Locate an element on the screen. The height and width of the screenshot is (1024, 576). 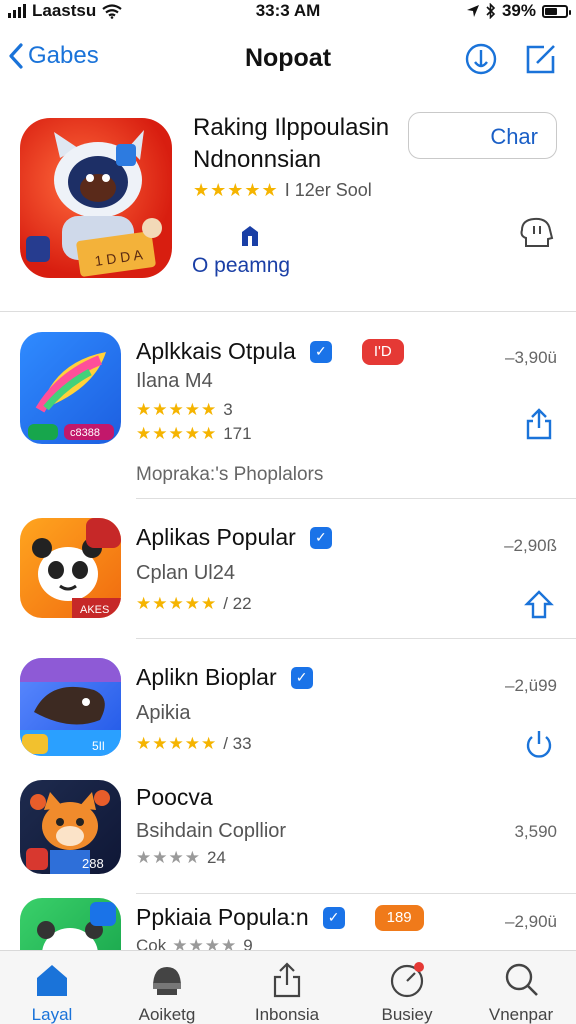
tab-bar: Layal Aoiketg Inbonsia Busiey Vnenpar is located at coordinates (288, 987).